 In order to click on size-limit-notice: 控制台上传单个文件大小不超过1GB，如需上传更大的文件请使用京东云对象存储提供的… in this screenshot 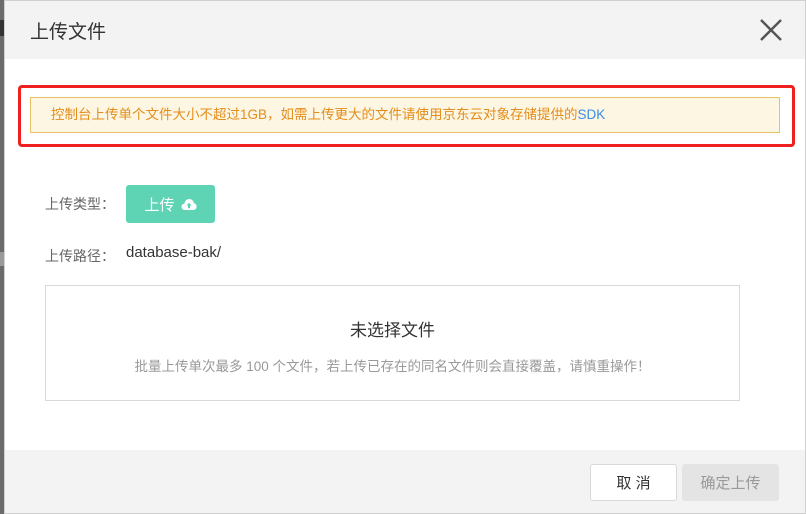, I will do `click(405, 115)`.